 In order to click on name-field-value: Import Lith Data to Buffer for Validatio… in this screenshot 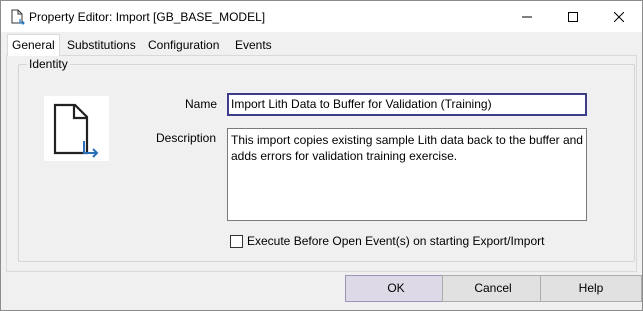, I will do `click(361, 104)`.